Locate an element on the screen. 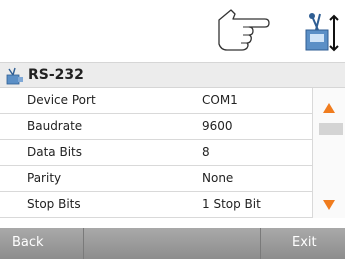  setting-value: COM1 is located at coordinates (220, 100).